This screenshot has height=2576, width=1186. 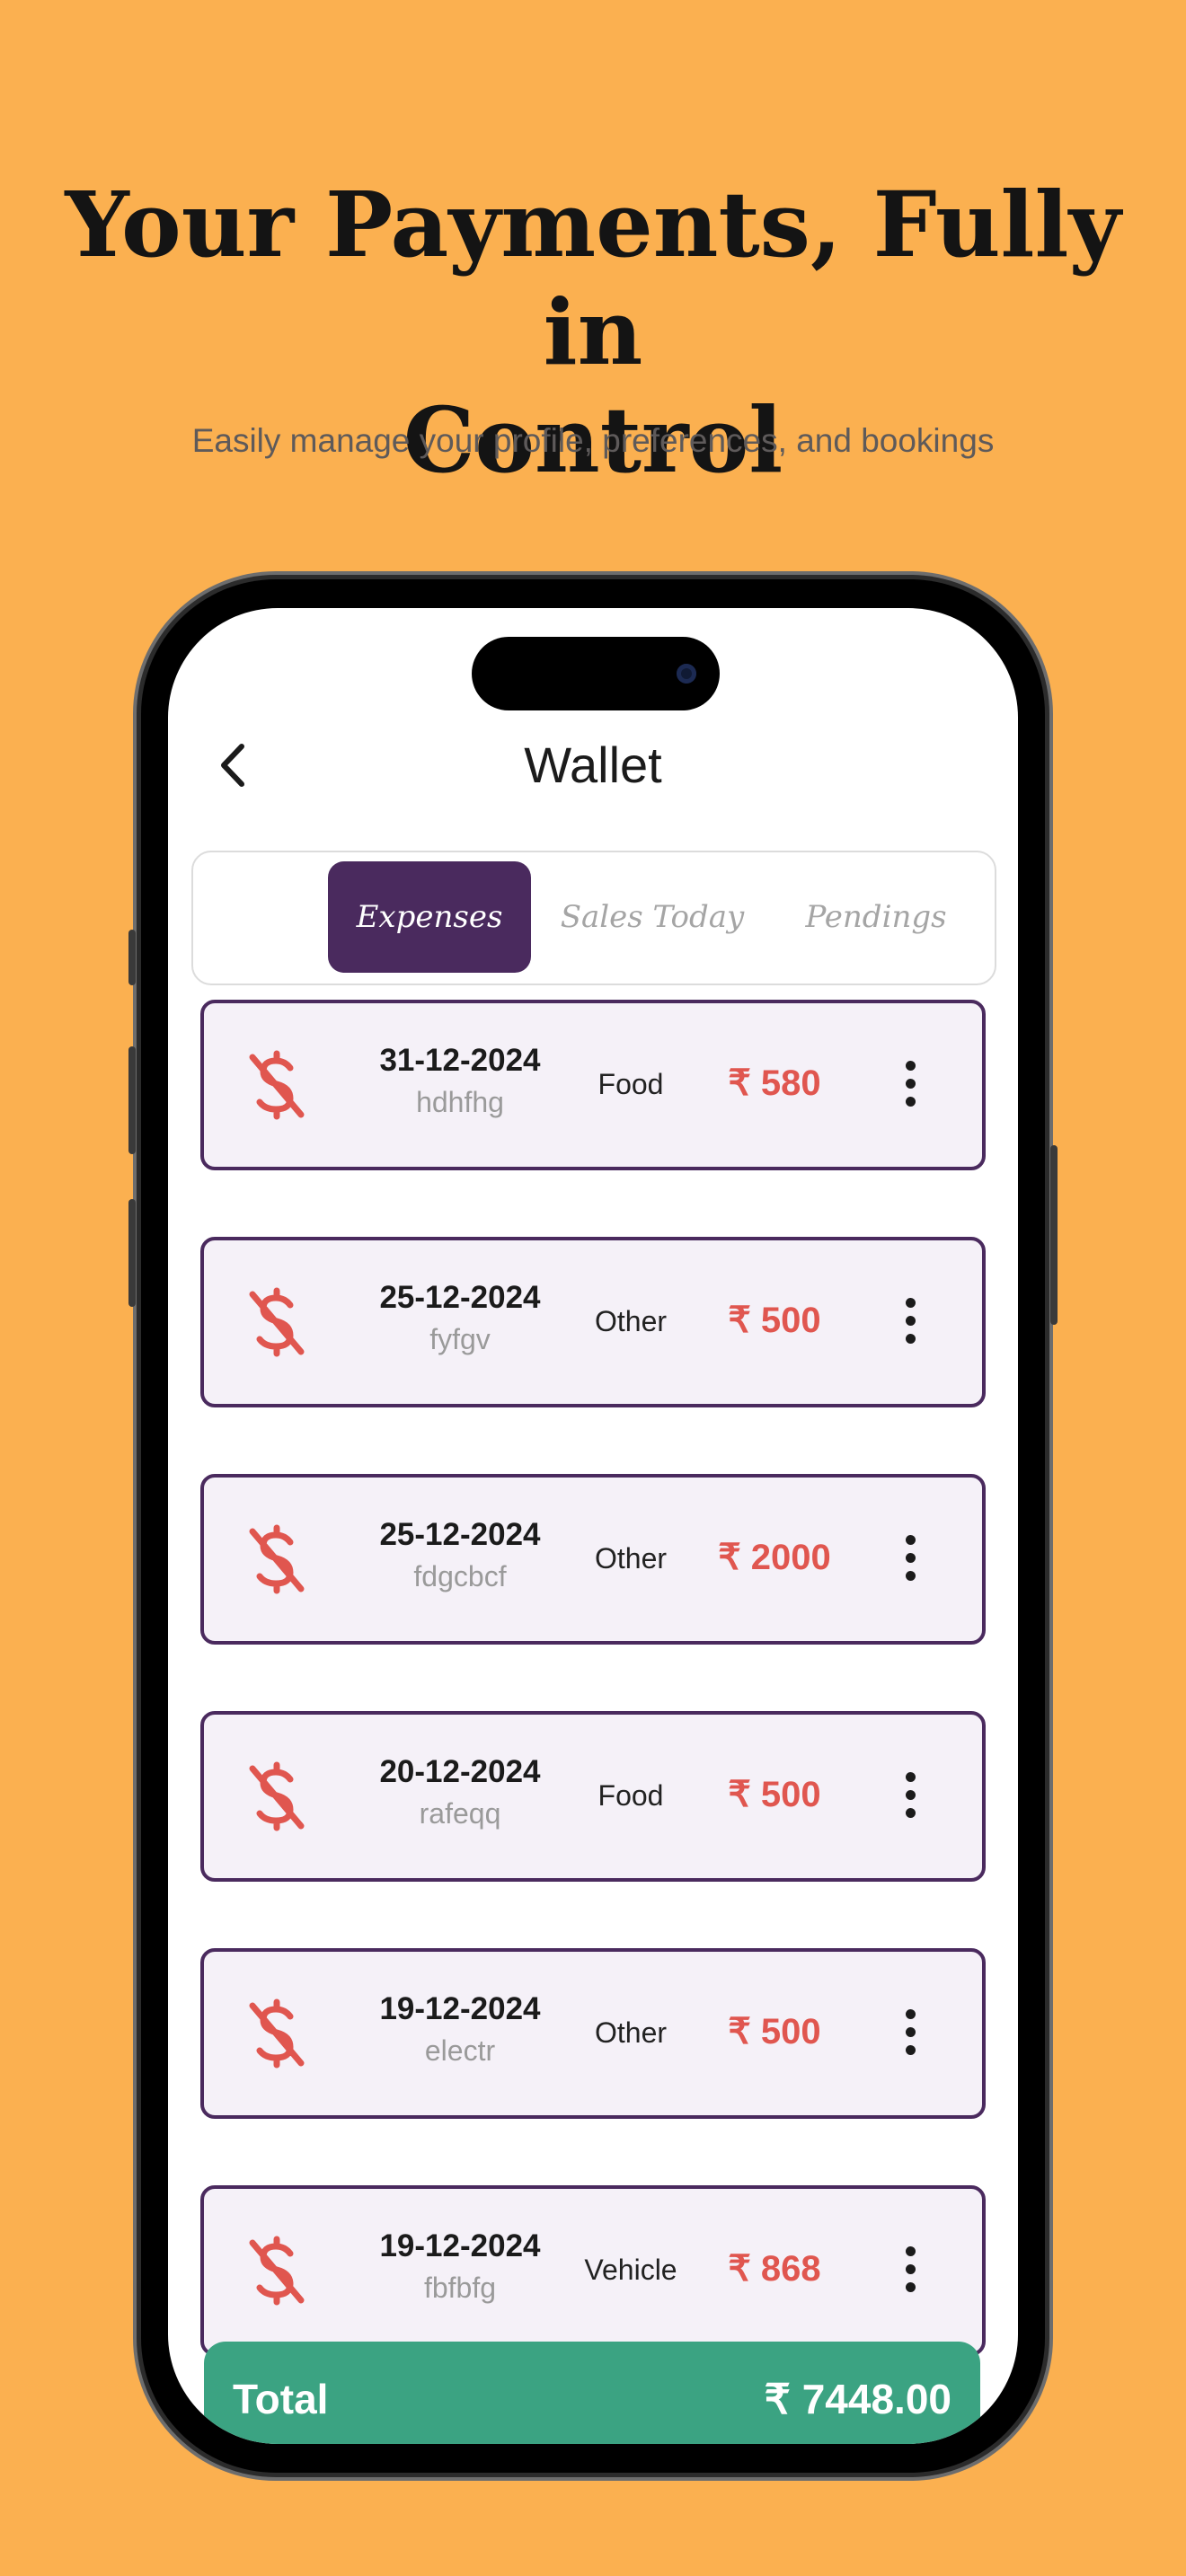 I want to click on headline-line-1: Your Payments, Fully in, so click(x=593, y=278).